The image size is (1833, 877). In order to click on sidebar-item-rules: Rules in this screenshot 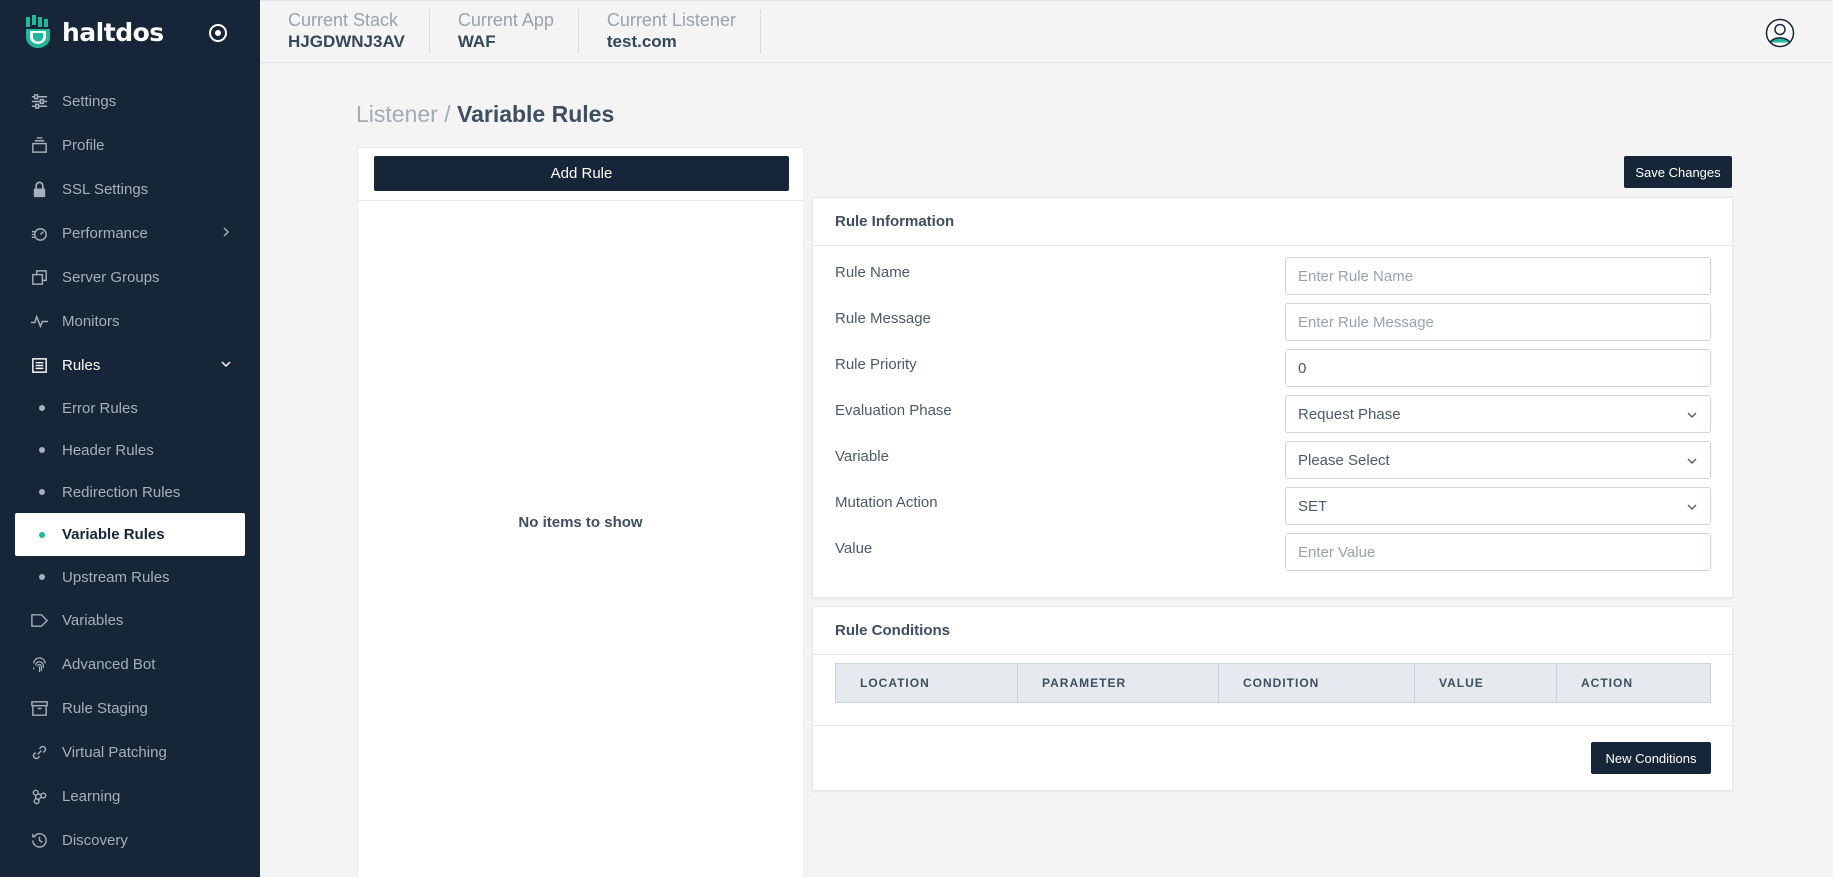, I will do `click(130, 365)`.